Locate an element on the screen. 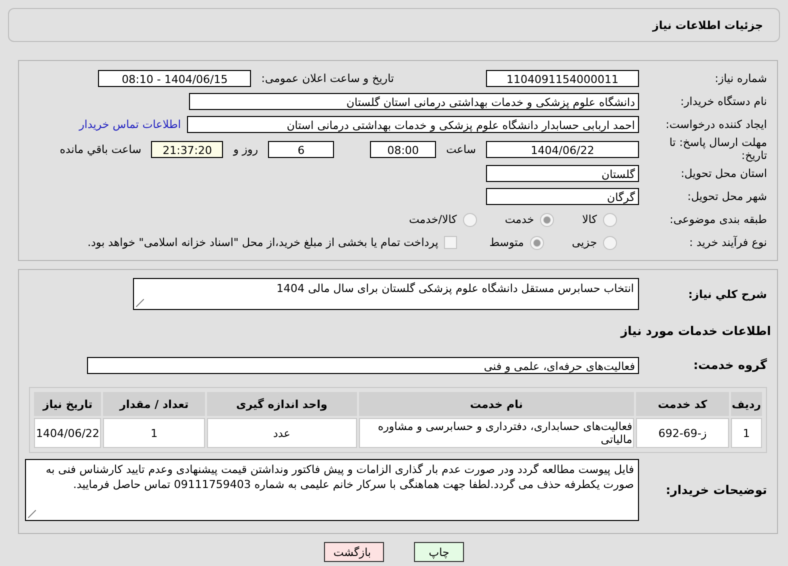 The width and height of the screenshot is (788, 566). field-label: طبقه بندی موضوعی: is located at coordinates (718, 219).